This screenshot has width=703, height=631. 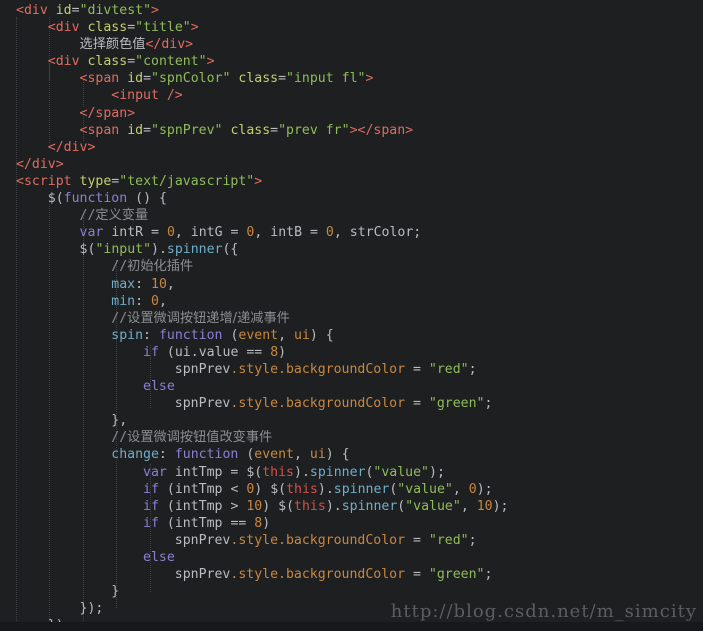 What do you see at coordinates (200, 318) in the screenshot?
I see `code-line: //设置微调按钮递增/递减事件` at bounding box center [200, 318].